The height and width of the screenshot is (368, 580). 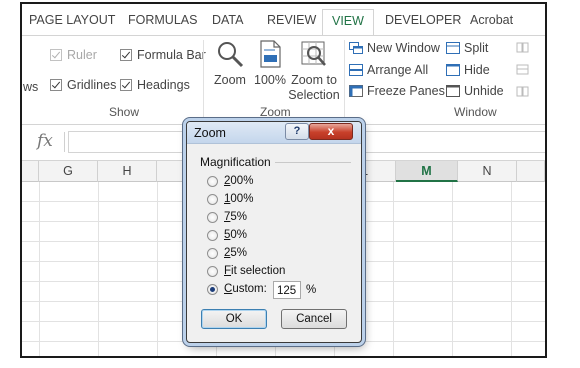 What do you see at coordinates (403, 91) in the screenshot?
I see `freeze-panes-button: Freeze Panes ▼` at bounding box center [403, 91].